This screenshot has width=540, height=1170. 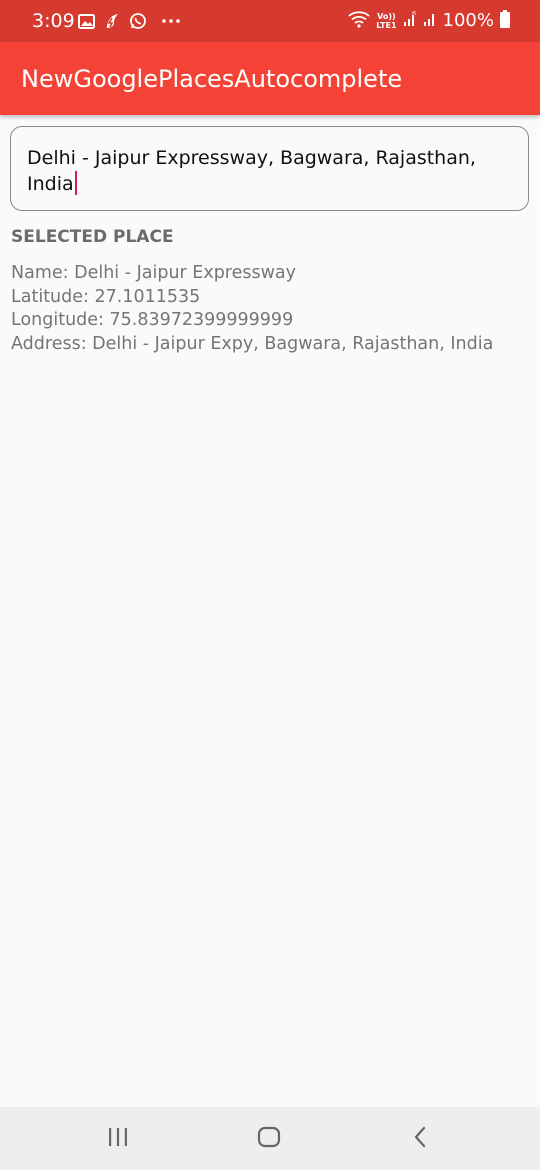 I want to click on place-latitude: Latitude: 27.1011535, so click(x=106, y=296).